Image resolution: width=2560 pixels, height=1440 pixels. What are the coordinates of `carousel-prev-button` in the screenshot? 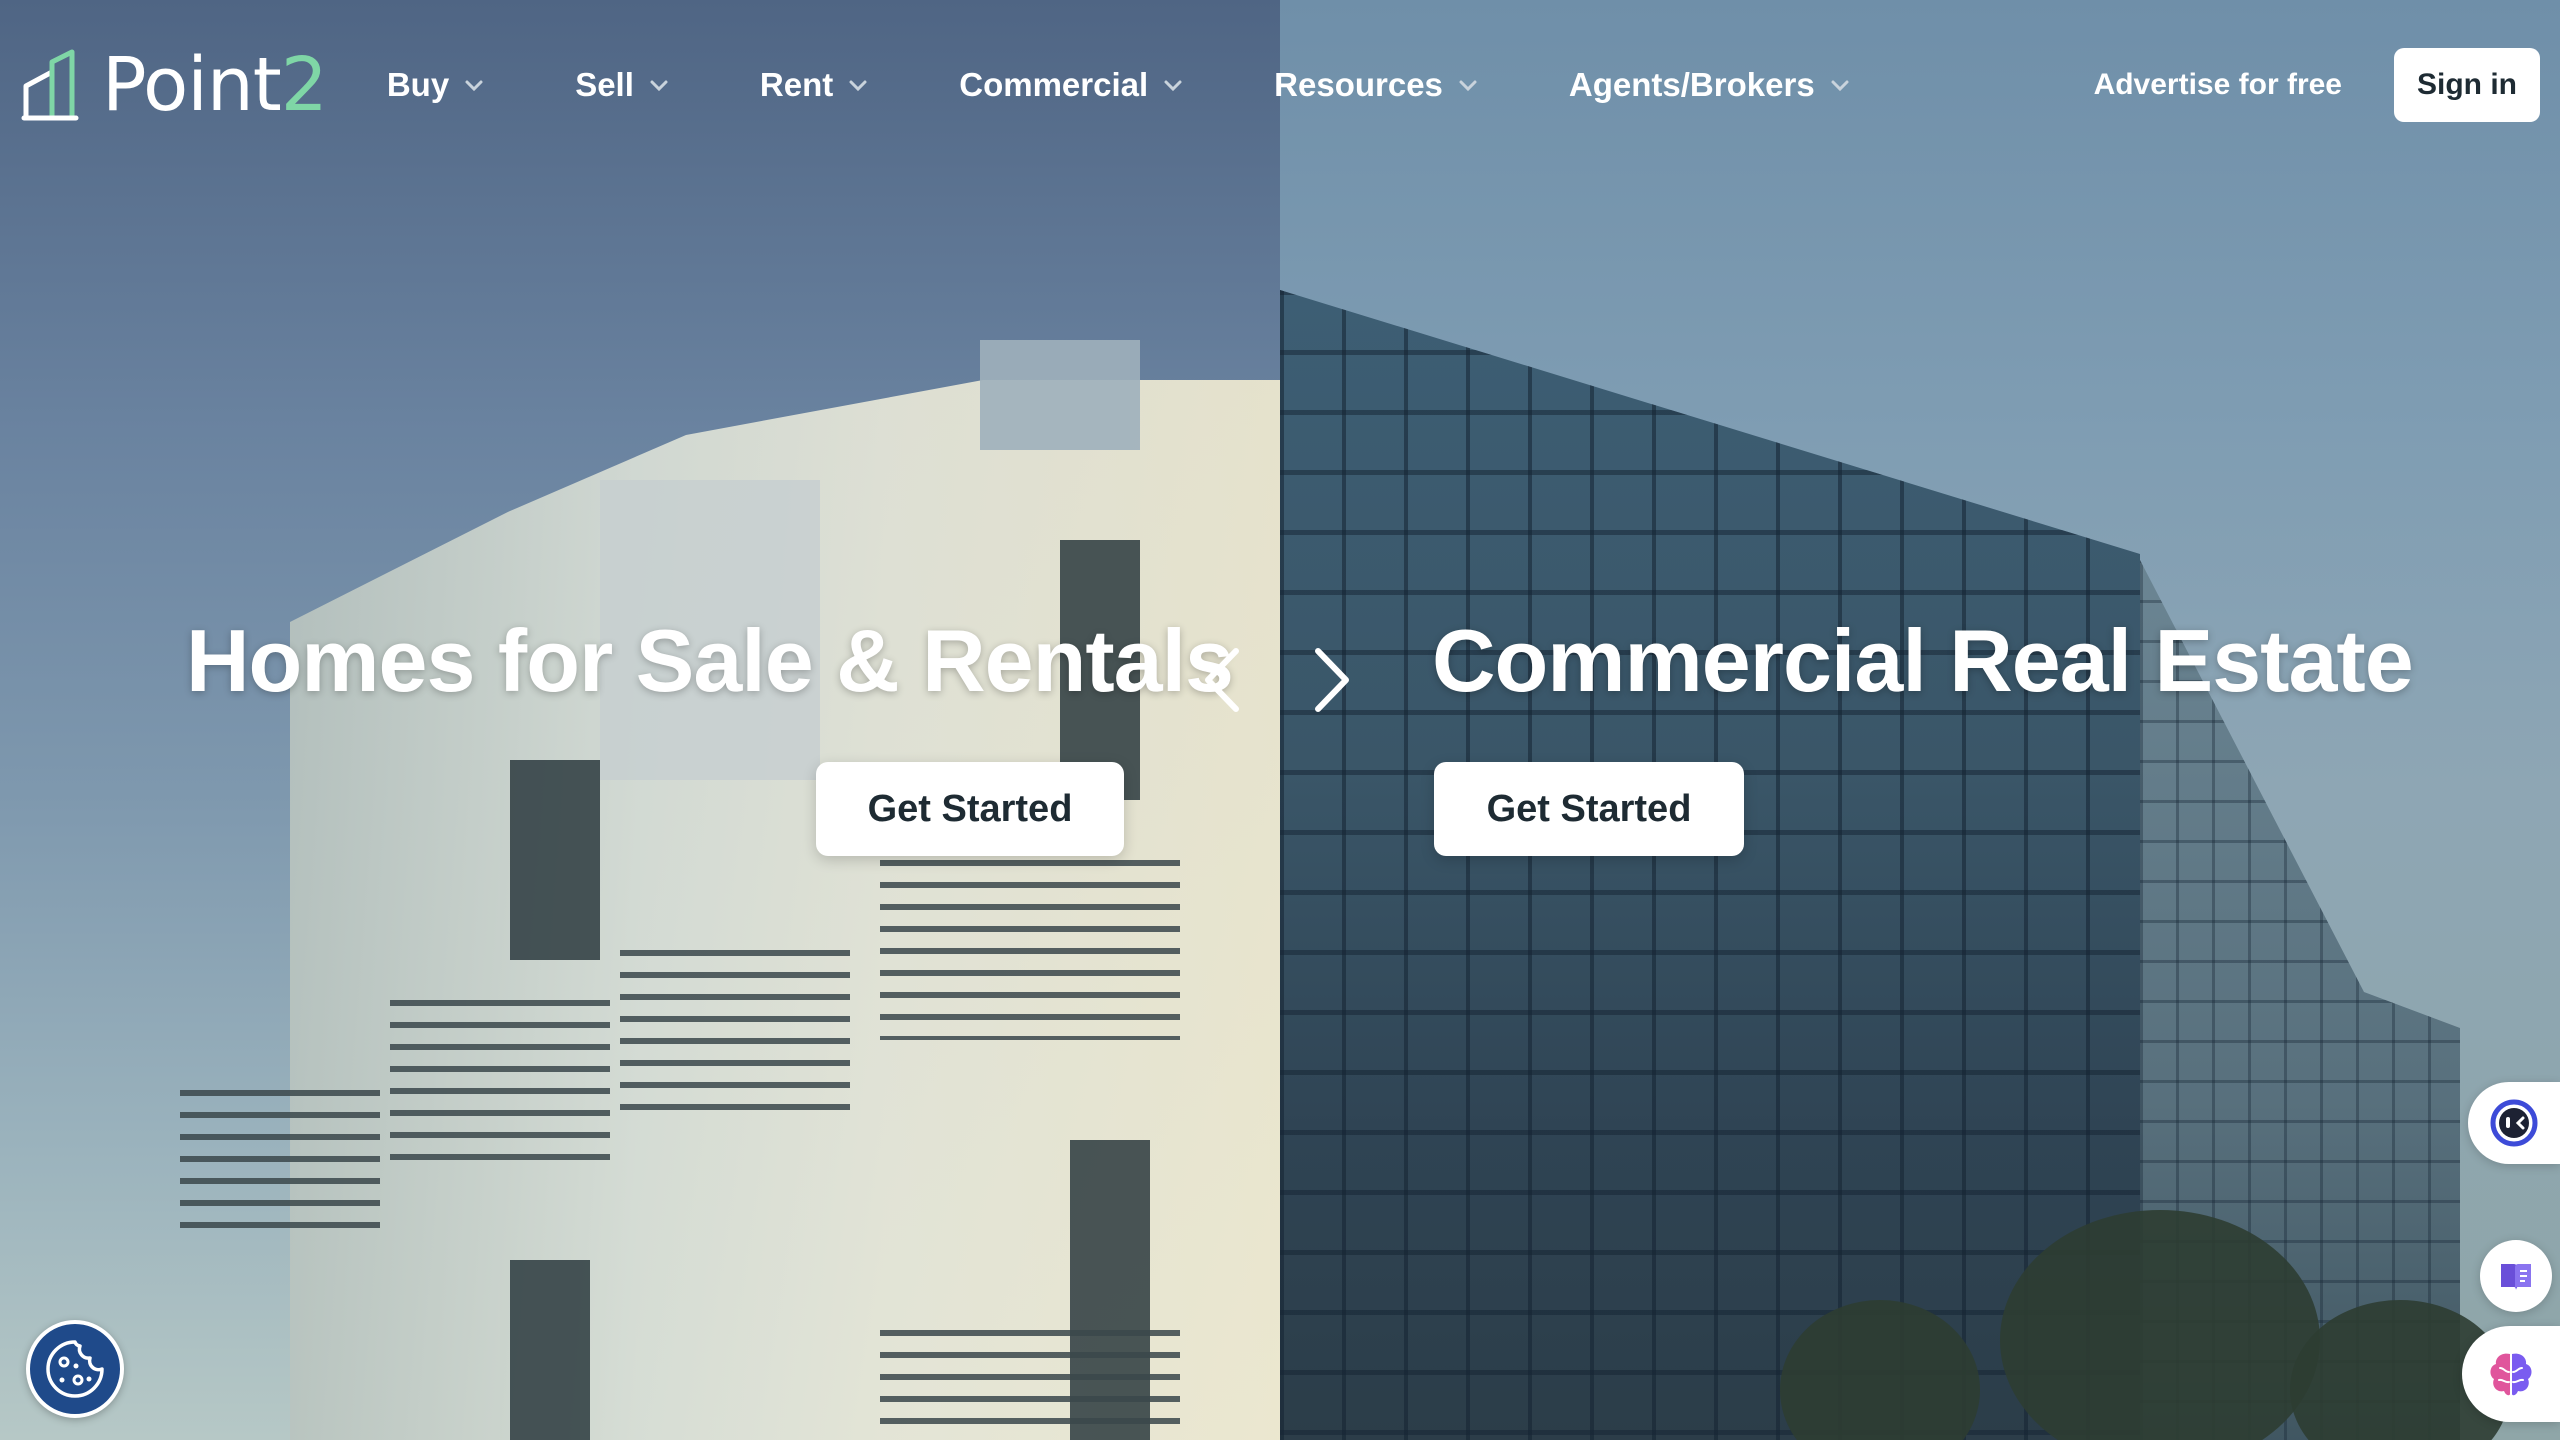 It's located at (1222, 680).